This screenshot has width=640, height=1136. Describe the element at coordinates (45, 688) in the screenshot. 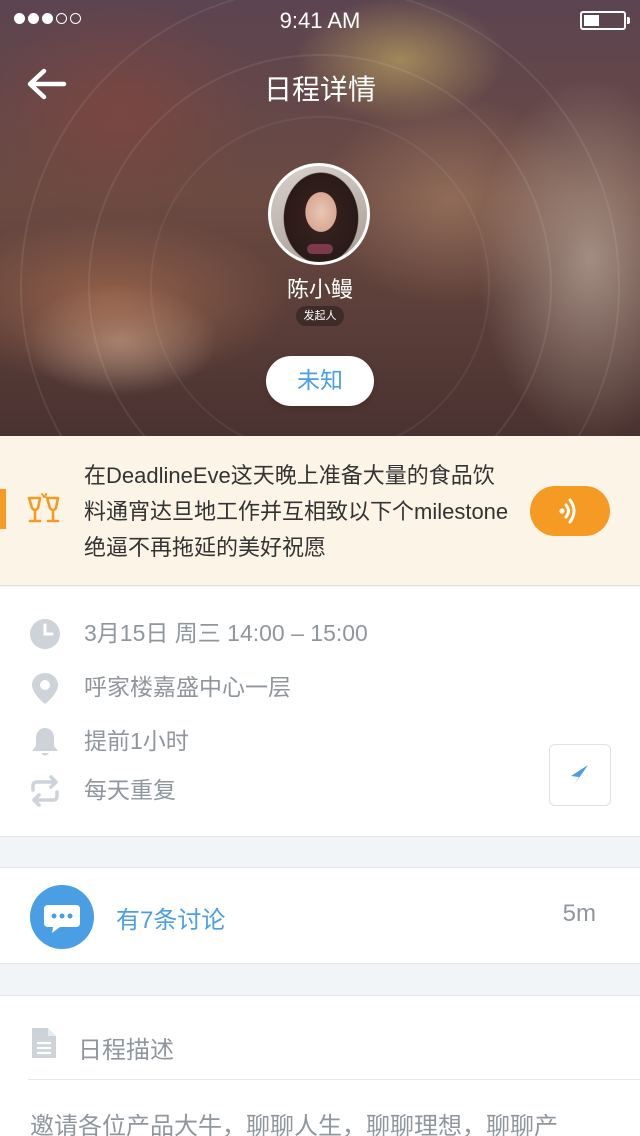

I see `location-pin-icon` at that location.